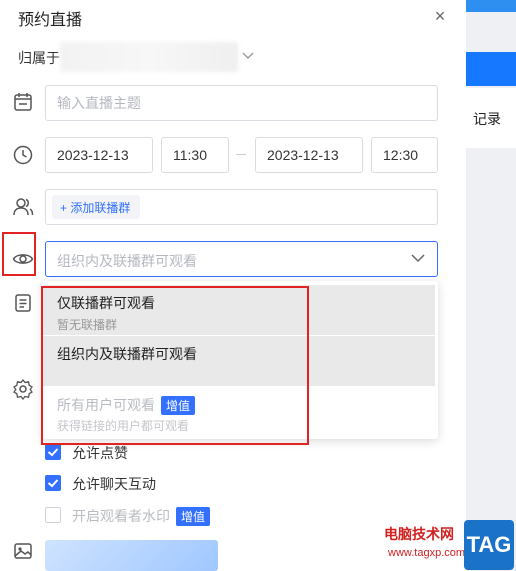 This screenshot has width=516, height=571. I want to click on watermark-site-name: 电脑技术网, so click(419, 534).